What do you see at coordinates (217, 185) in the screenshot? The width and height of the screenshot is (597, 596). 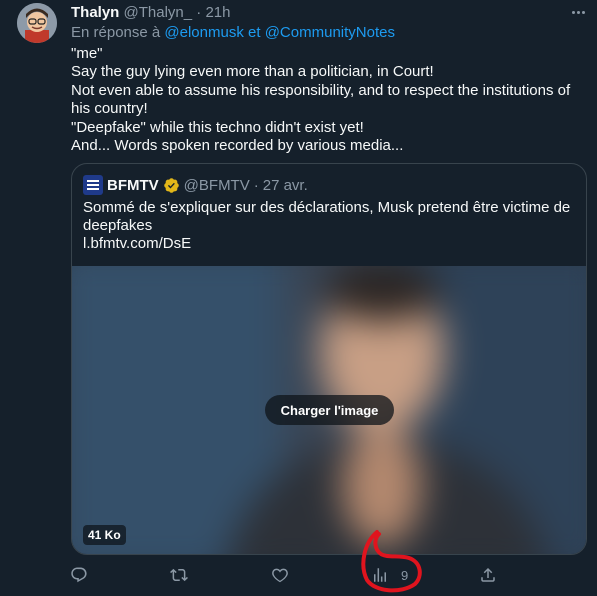 I see `quoted-author-handle: @BFMTV` at bounding box center [217, 185].